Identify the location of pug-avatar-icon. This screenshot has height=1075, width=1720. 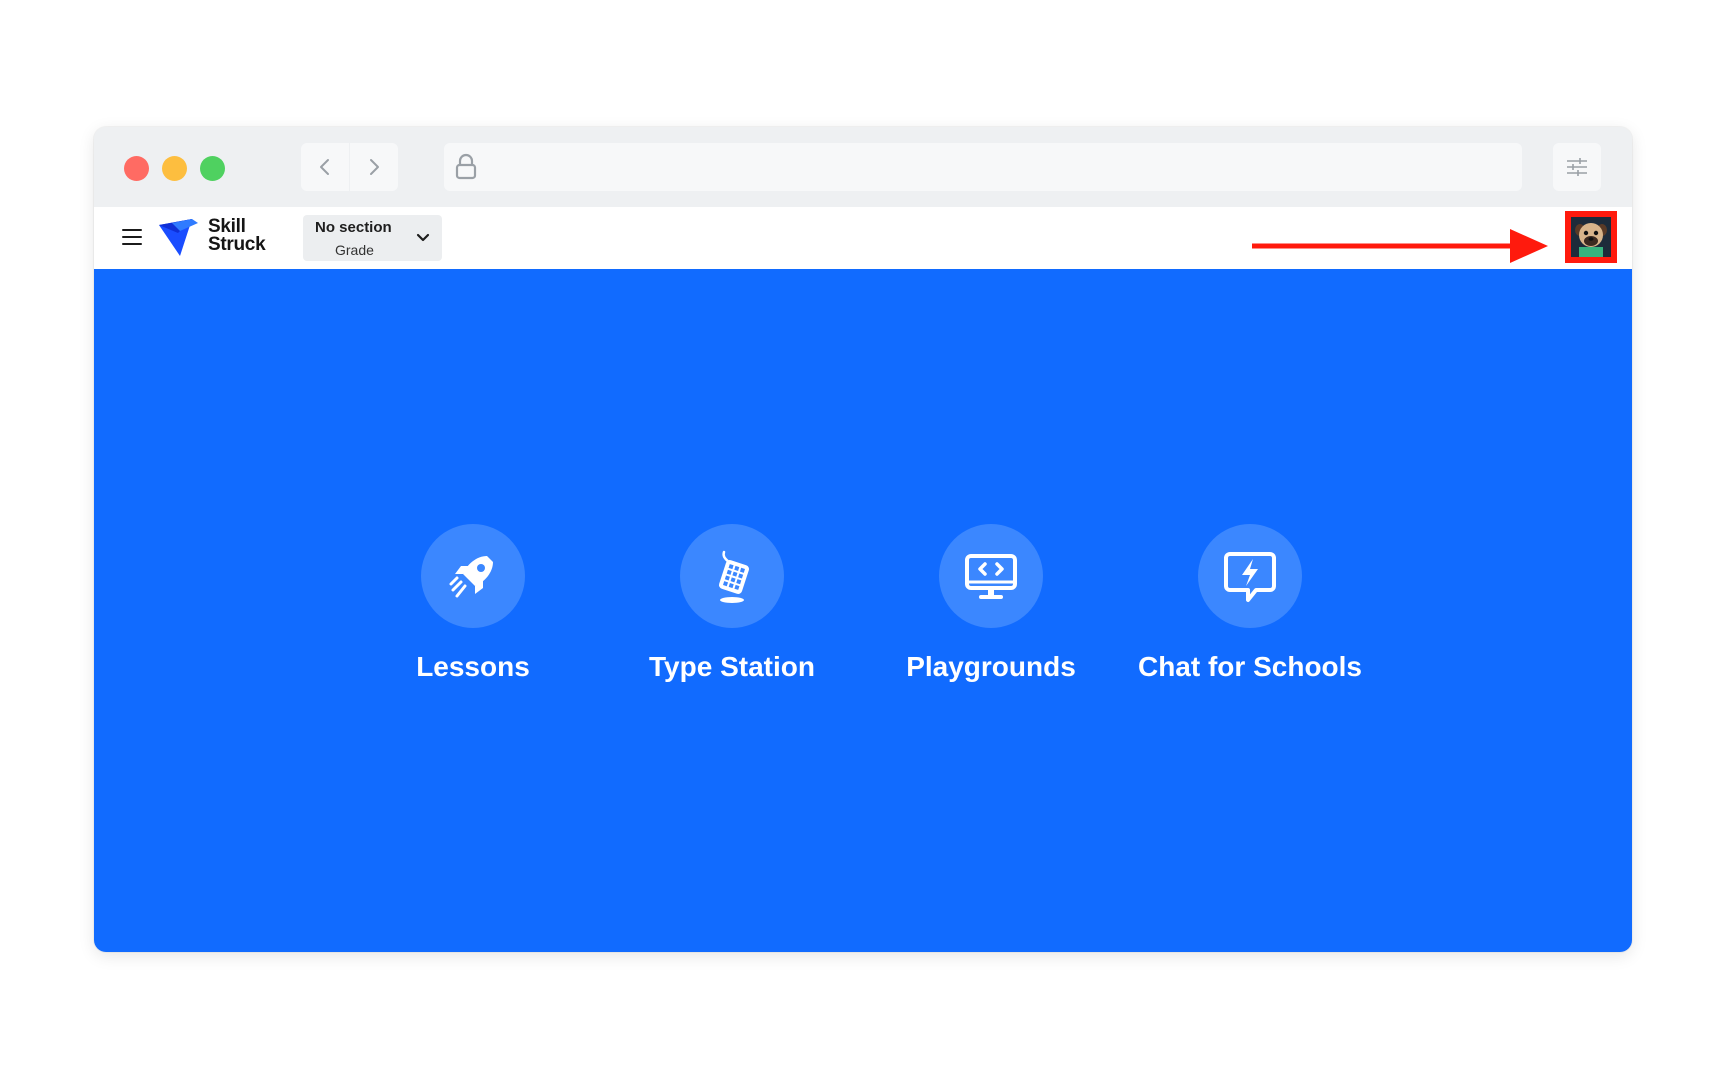
(1591, 237).